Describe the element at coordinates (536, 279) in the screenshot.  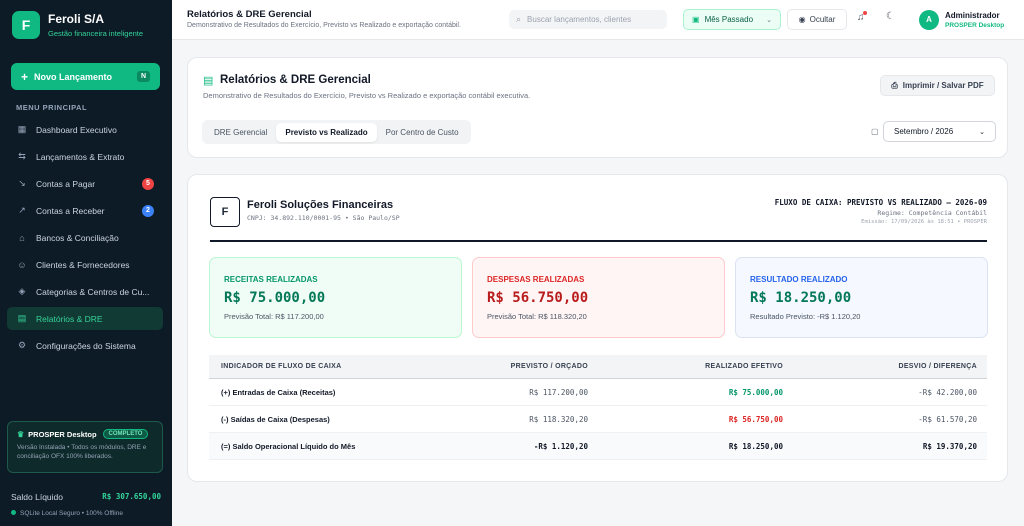
I see `kpi-label: DESPESAS REALIZADAS` at that location.